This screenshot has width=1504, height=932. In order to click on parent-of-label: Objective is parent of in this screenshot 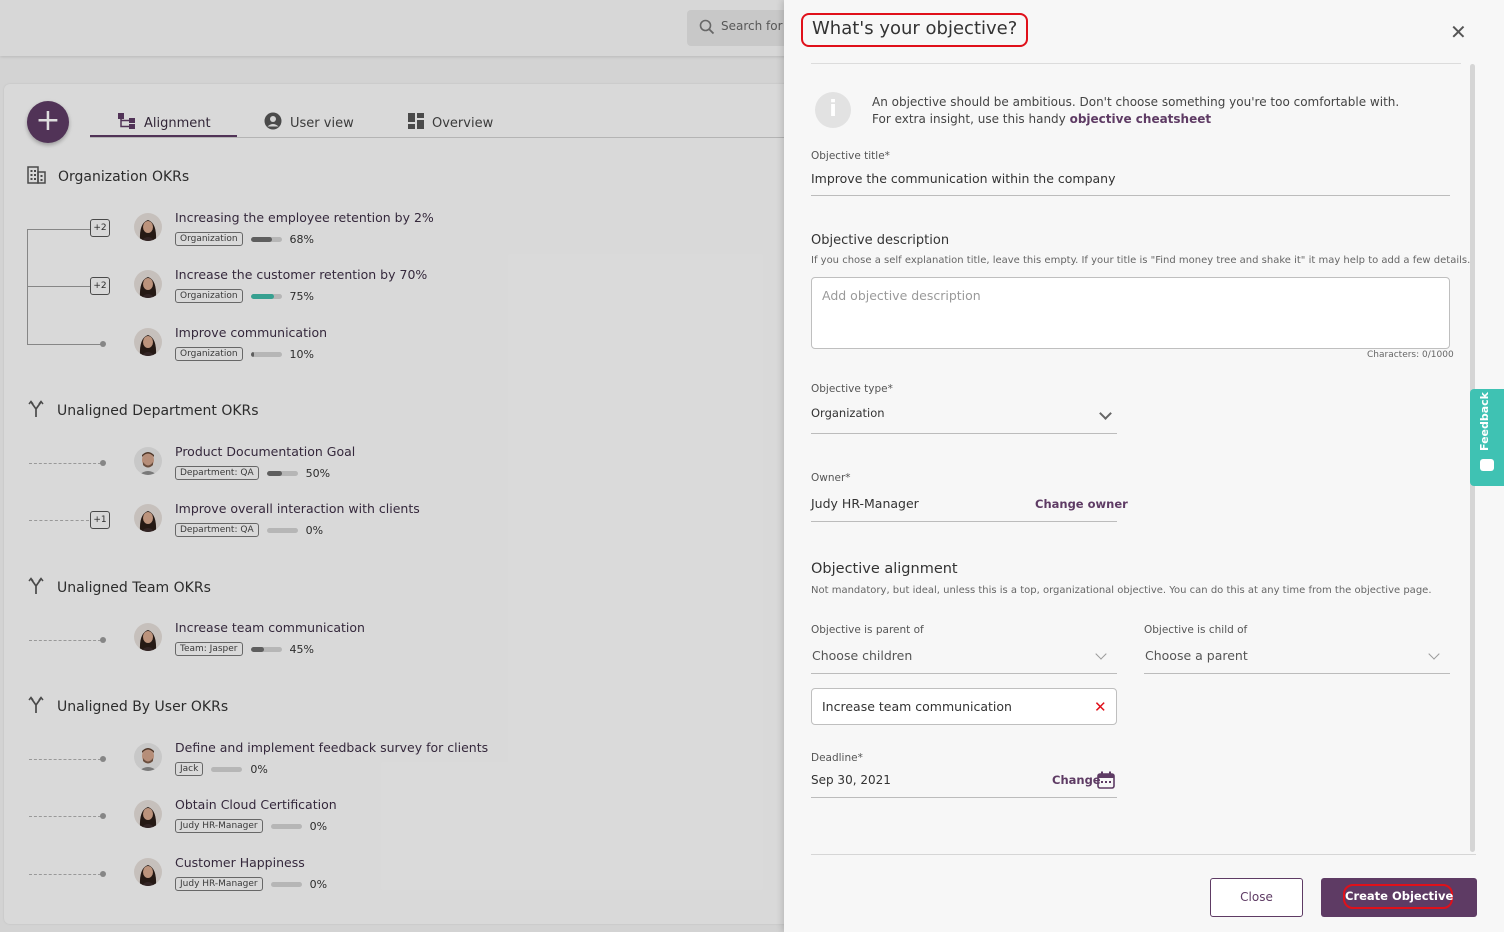, I will do `click(867, 630)`.